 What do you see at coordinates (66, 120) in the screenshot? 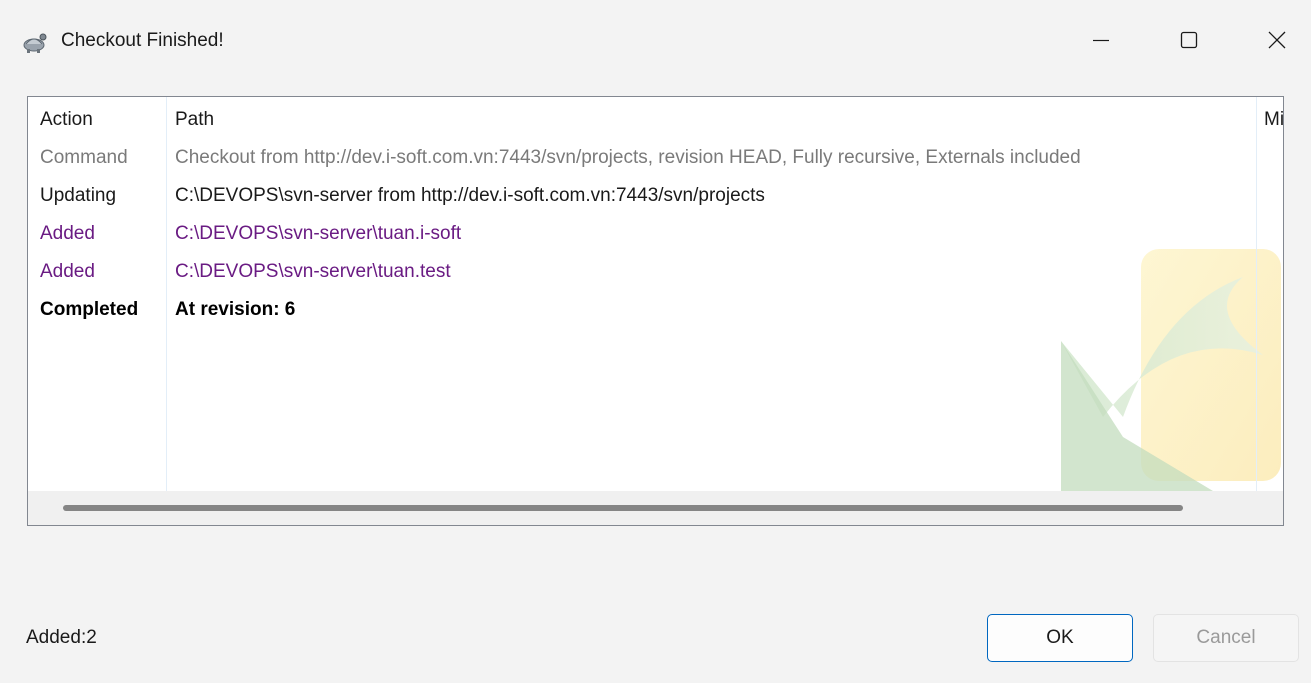
I see `column-header-action: Action` at bounding box center [66, 120].